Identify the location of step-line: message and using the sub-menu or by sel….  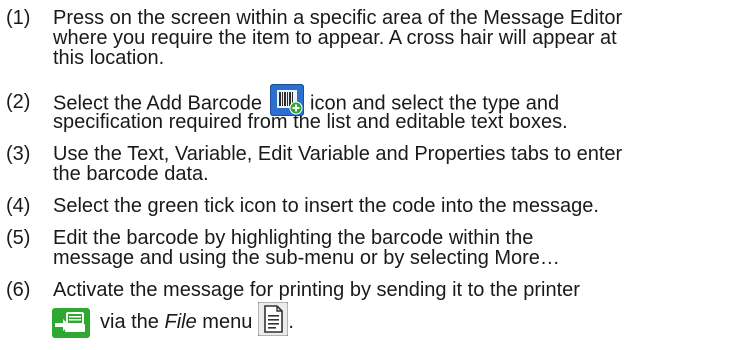
(306, 258).